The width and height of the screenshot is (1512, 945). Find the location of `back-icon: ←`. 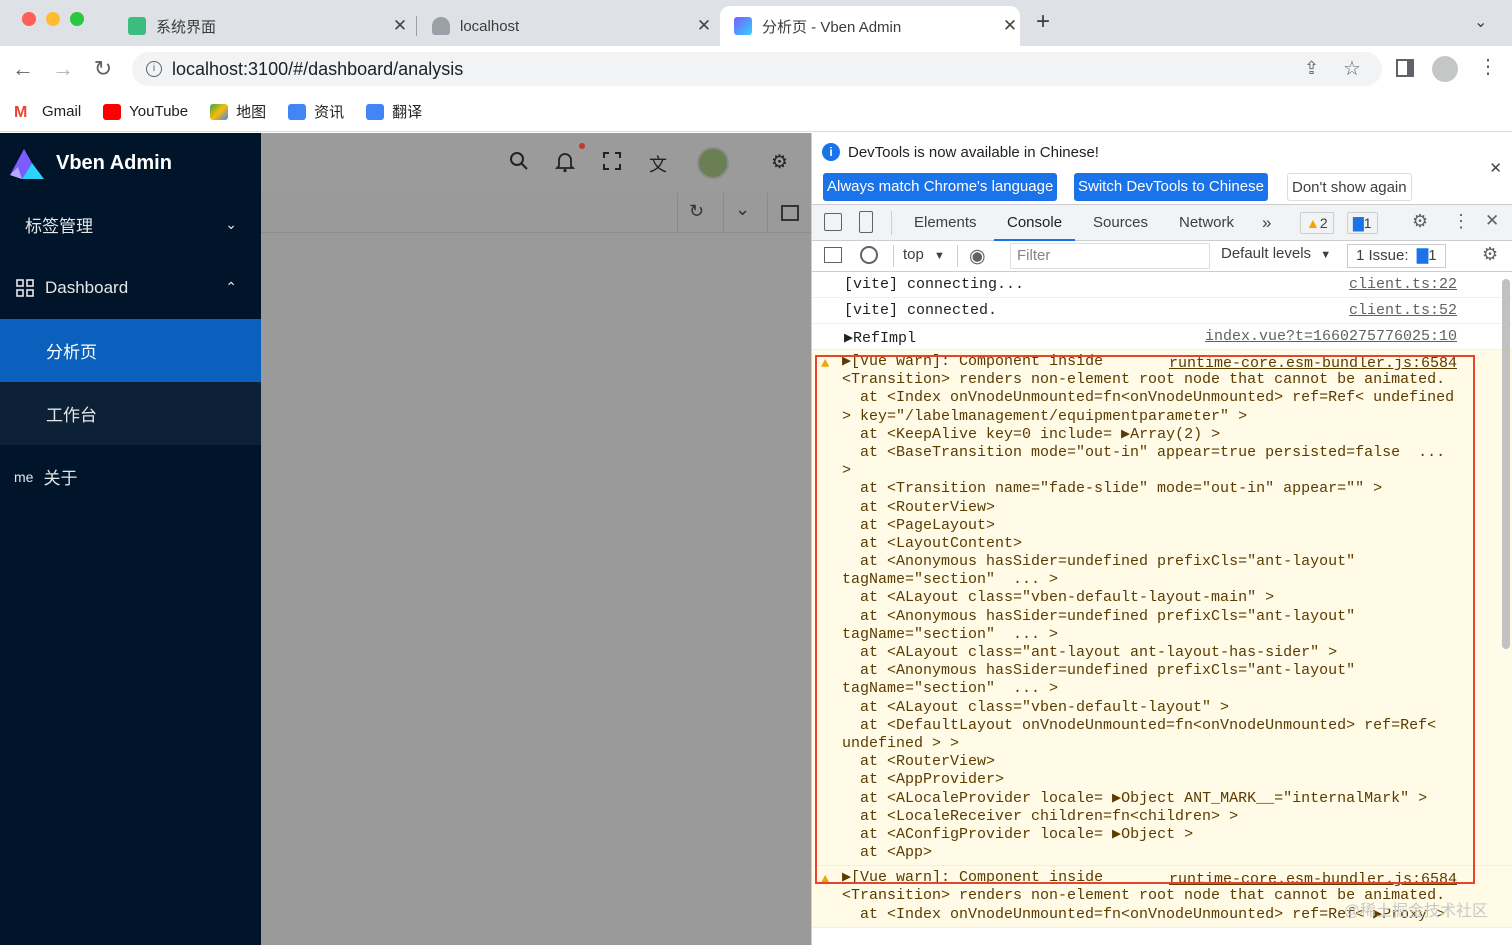

back-icon: ← is located at coordinates (23, 69).